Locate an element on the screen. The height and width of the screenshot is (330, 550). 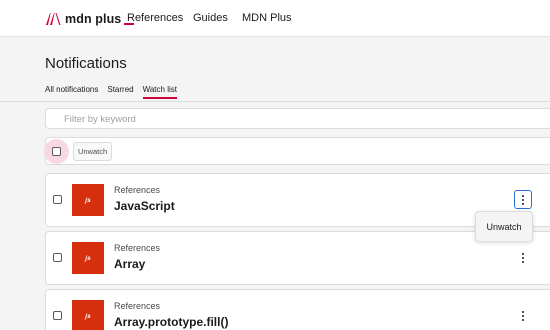
filter-box is located at coordinates (297, 118).